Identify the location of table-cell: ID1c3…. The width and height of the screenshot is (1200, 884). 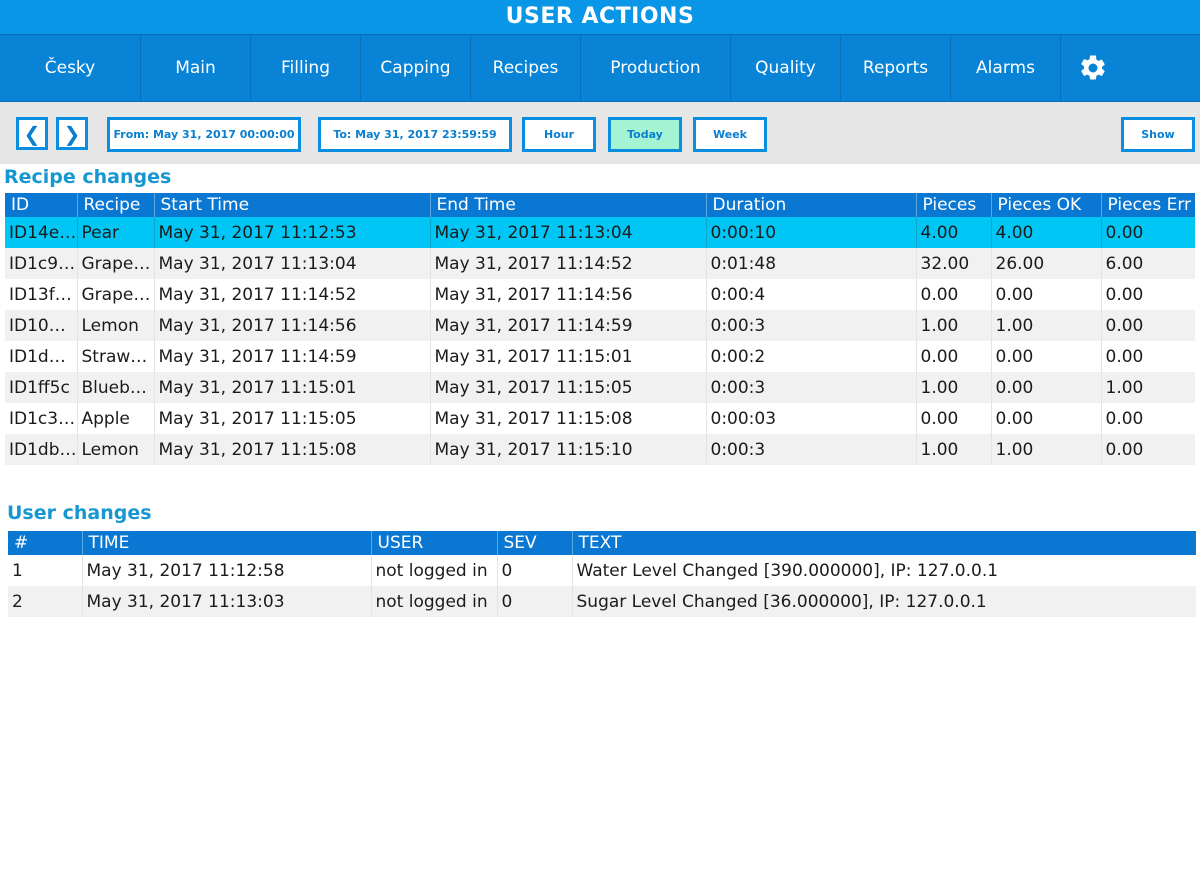
(41, 418).